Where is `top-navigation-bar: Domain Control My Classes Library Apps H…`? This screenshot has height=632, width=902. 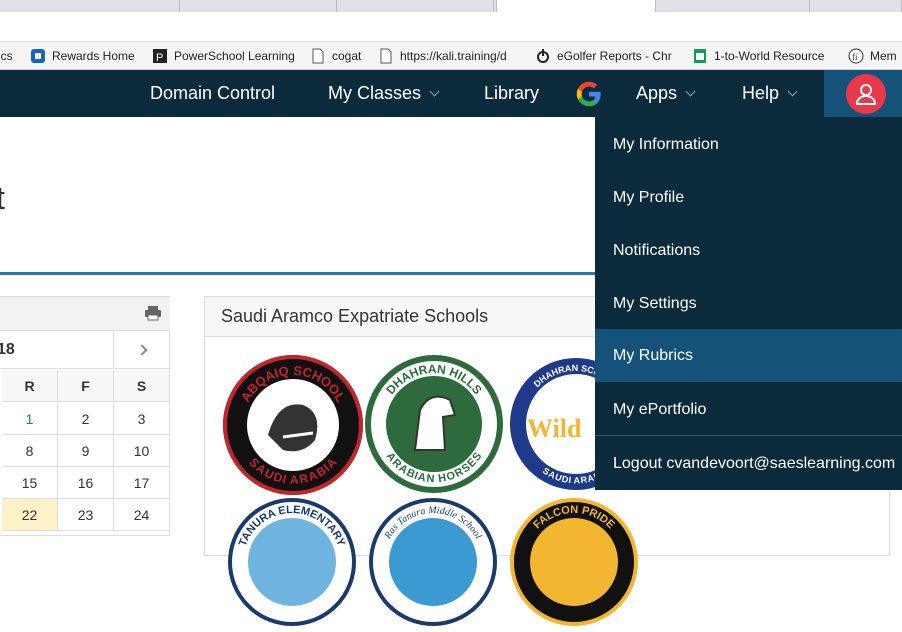
top-navigation-bar: Domain Control My Classes Library Apps H… is located at coordinates (451, 93).